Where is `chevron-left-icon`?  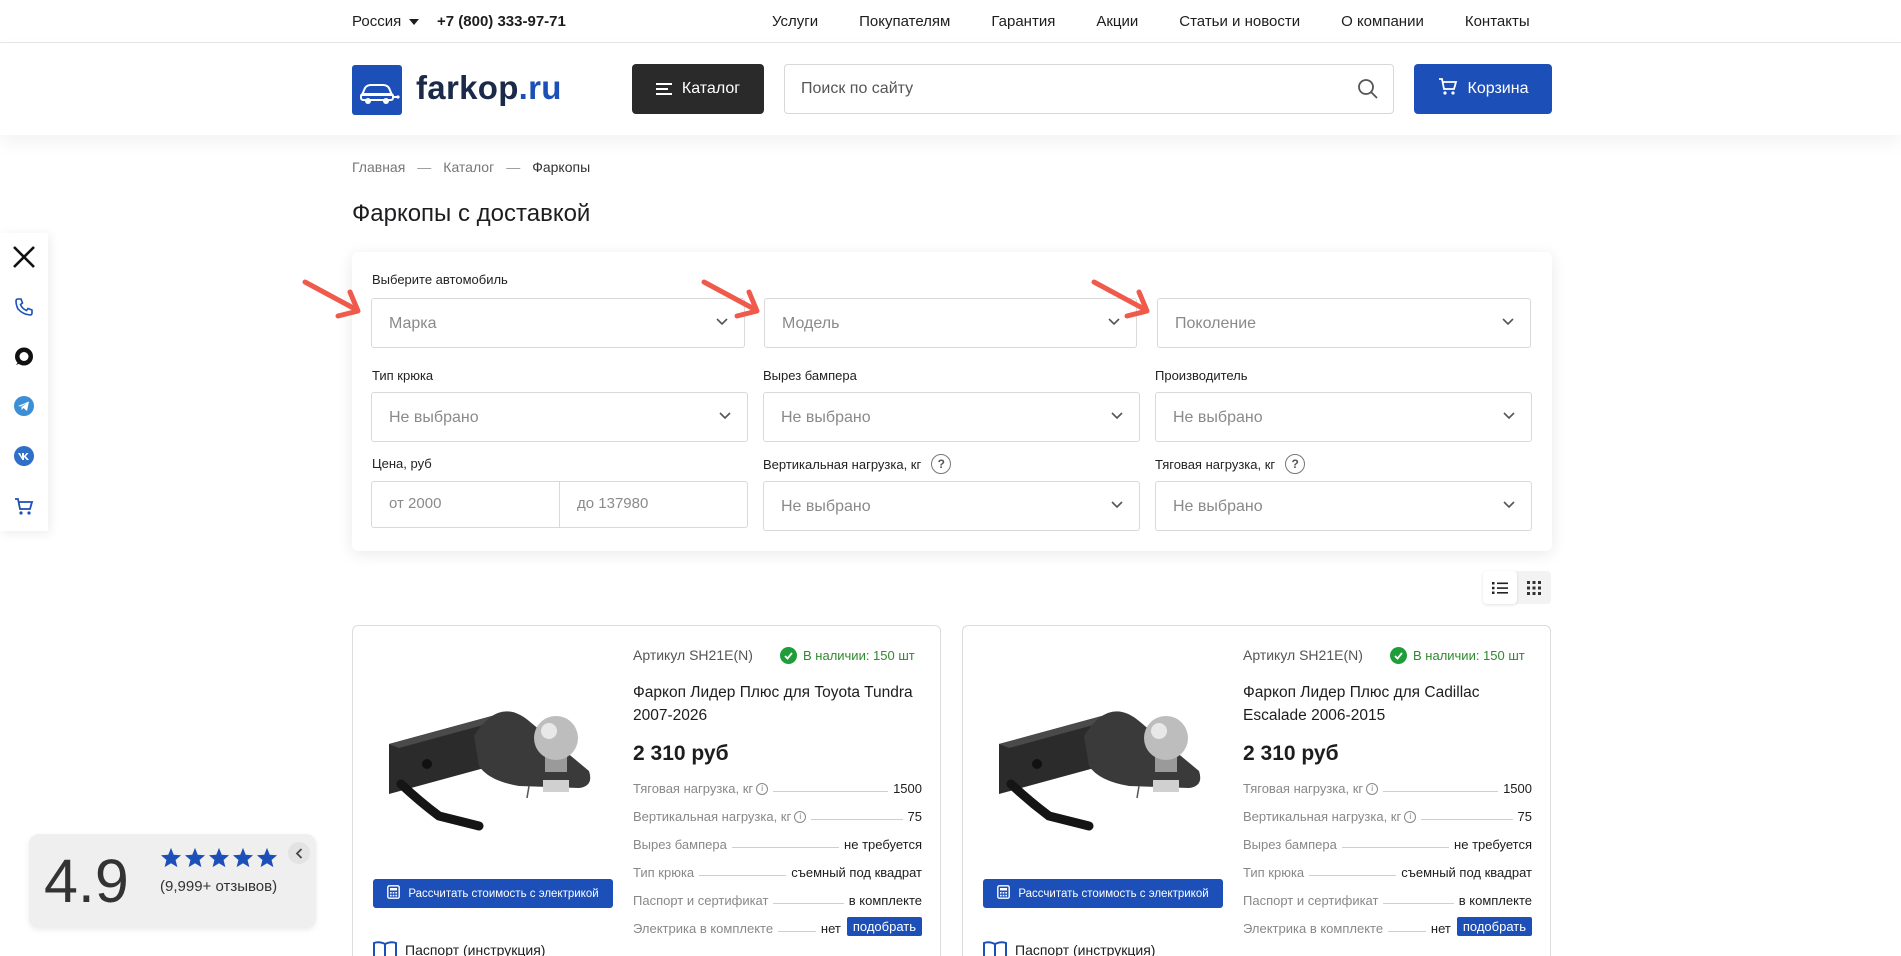 chevron-left-icon is located at coordinates (299, 853).